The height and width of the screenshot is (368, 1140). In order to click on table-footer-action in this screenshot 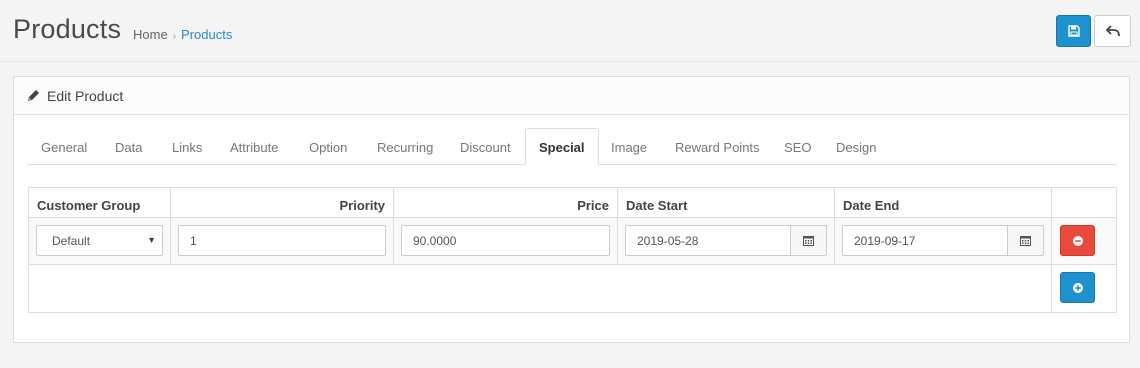, I will do `click(1084, 288)`.